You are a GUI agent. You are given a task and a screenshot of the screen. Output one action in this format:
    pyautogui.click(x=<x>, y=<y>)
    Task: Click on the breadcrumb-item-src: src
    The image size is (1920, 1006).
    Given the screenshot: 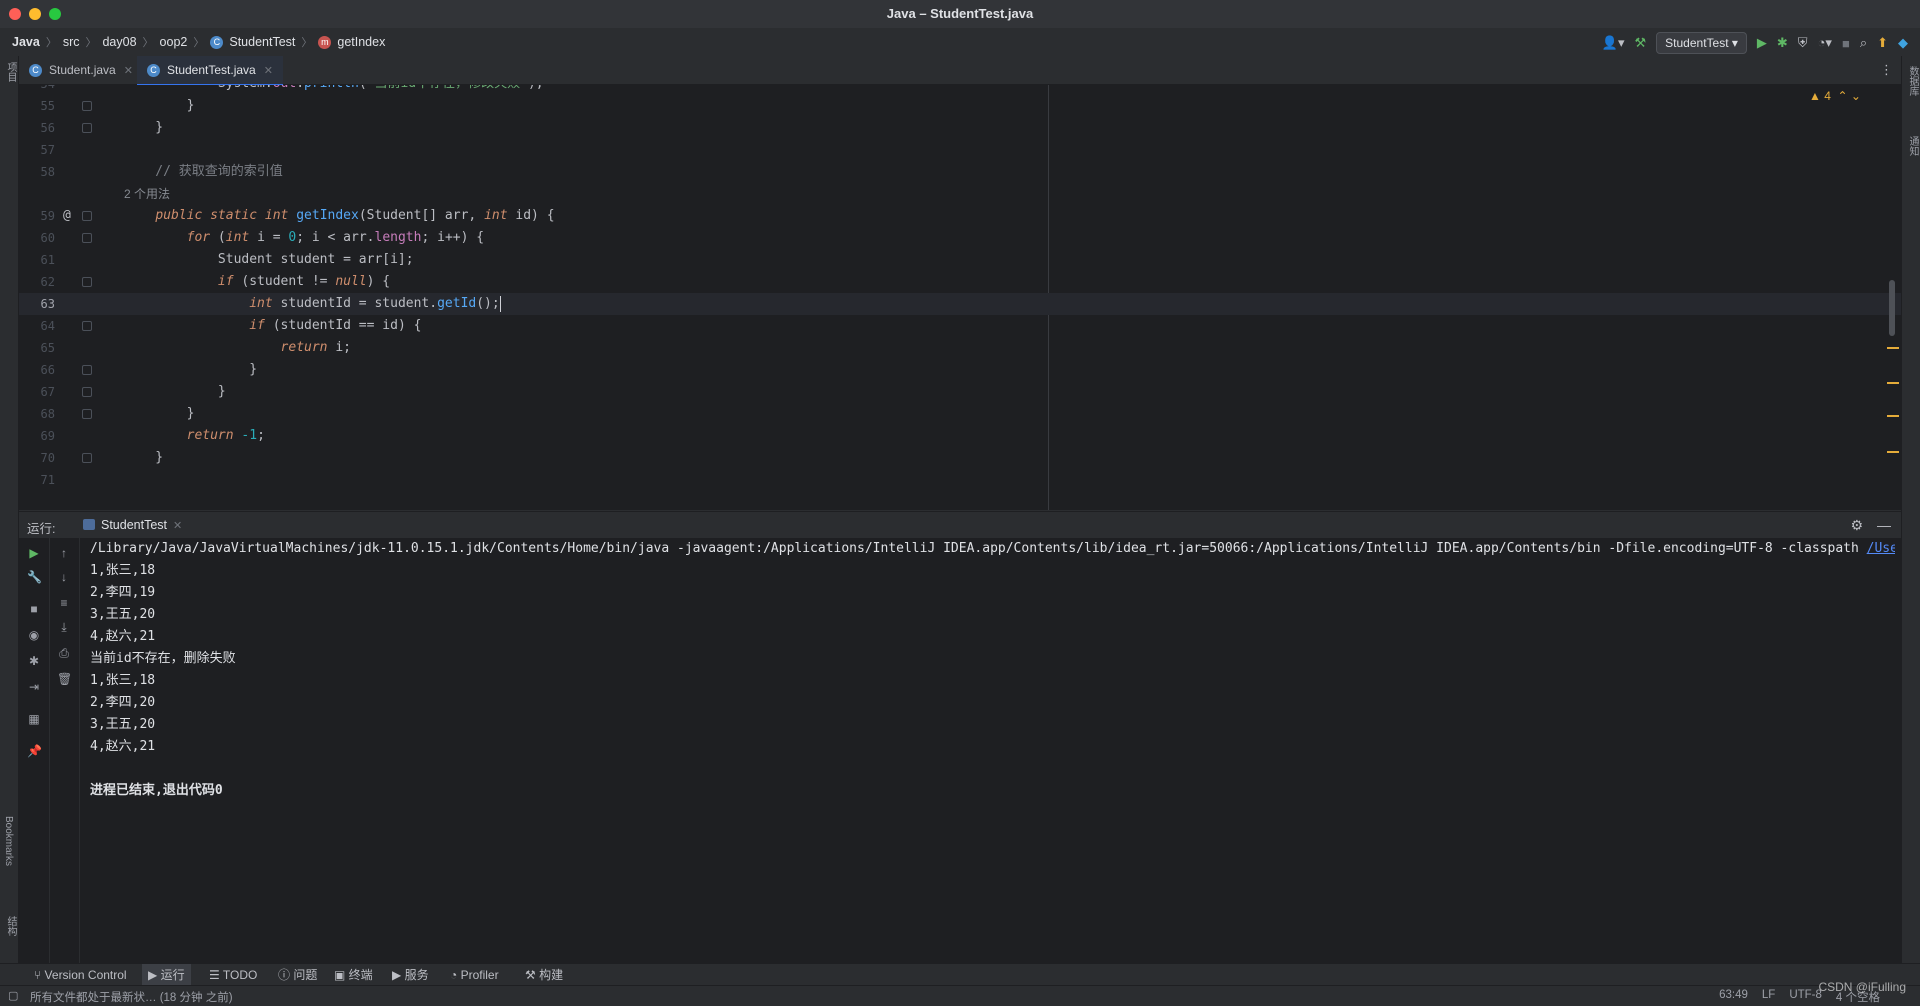 What is the action you would take?
    pyautogui.click(x=71, y=42)
    